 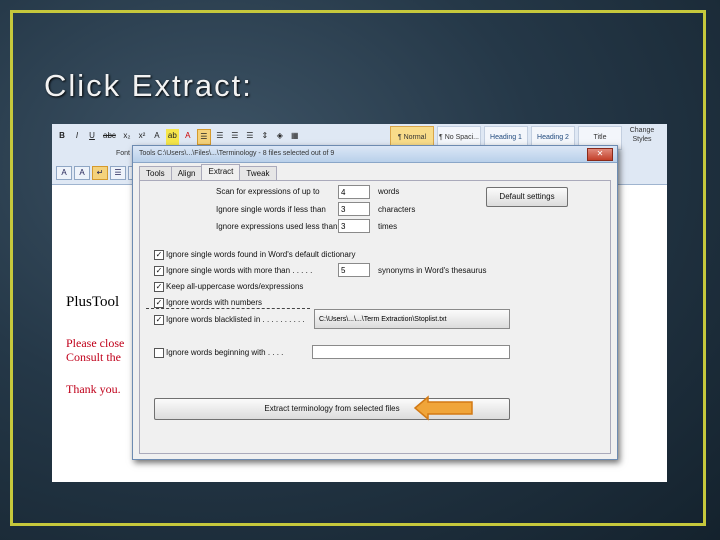 I want to click on justify-button: ☰, so click(x=250, y=137).